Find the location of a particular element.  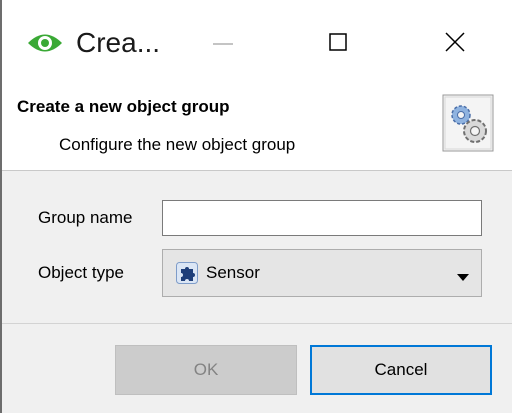

cancel-button: Cancel is located at coordinates (401, 370).